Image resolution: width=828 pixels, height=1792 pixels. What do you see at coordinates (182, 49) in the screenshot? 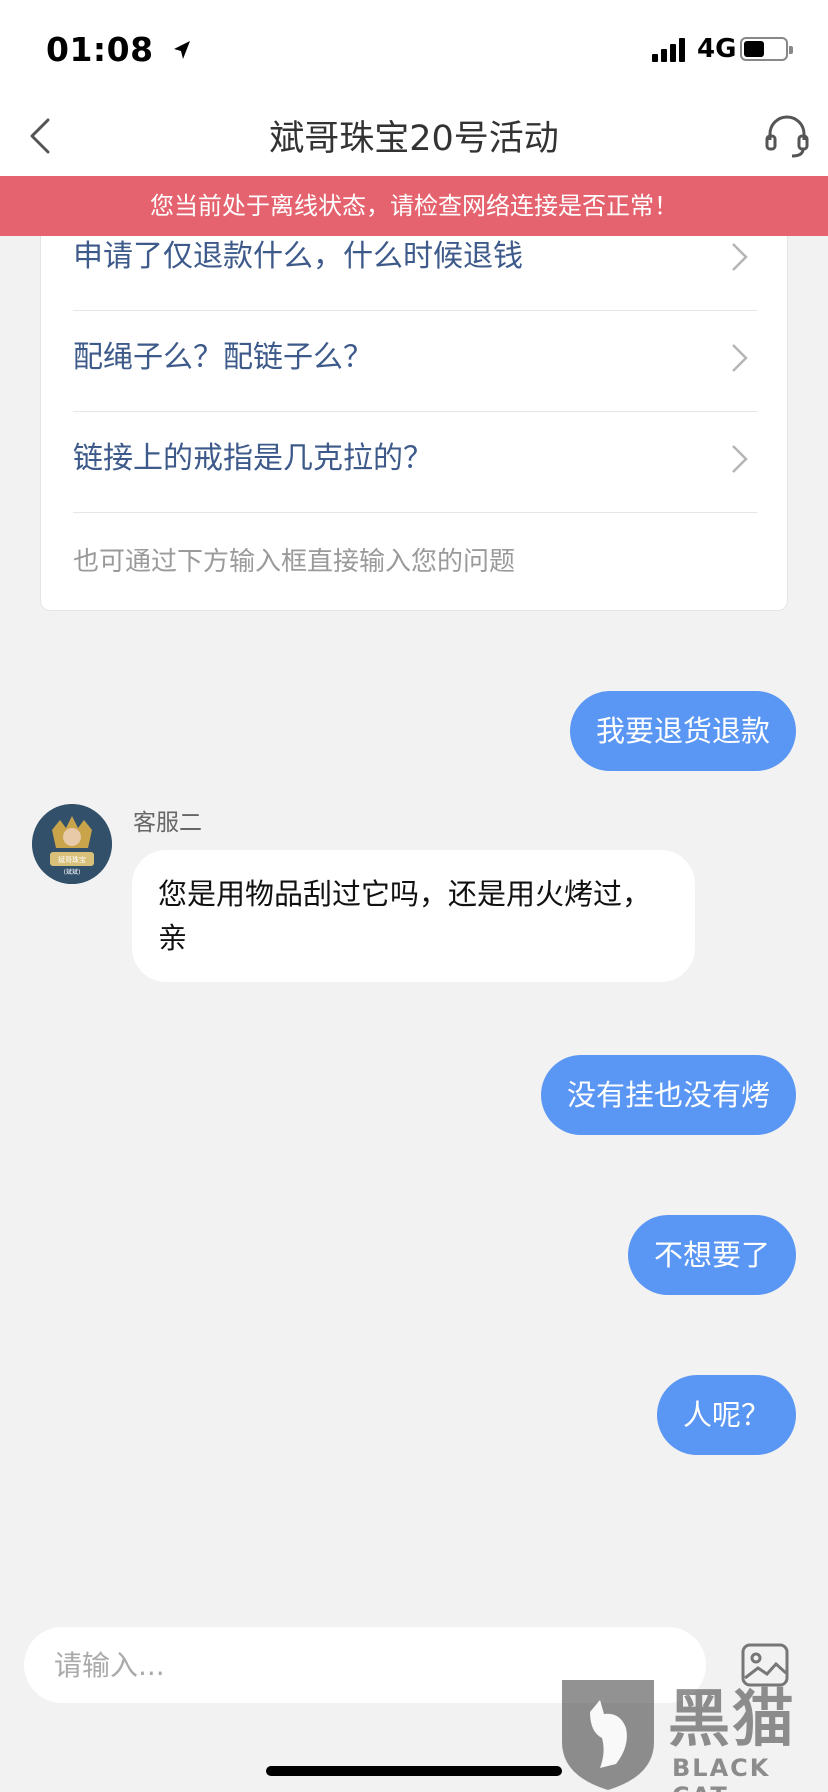
I see `location-arrow-icon` at bounding box center [182, 49].